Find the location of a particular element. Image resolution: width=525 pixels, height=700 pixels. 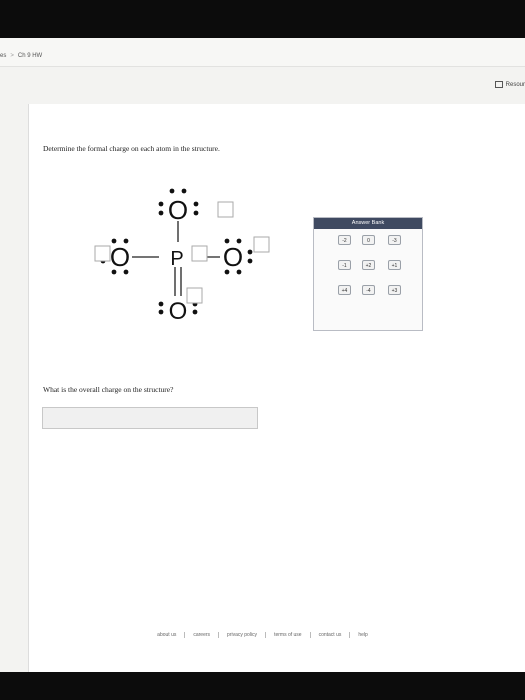

lewis-structure: O O P O O is located at coordinates (182, 256).